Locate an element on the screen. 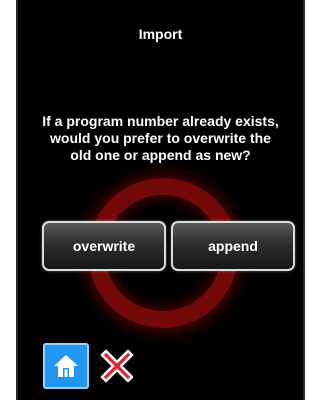  home-button is located at coordinates (66, 366).